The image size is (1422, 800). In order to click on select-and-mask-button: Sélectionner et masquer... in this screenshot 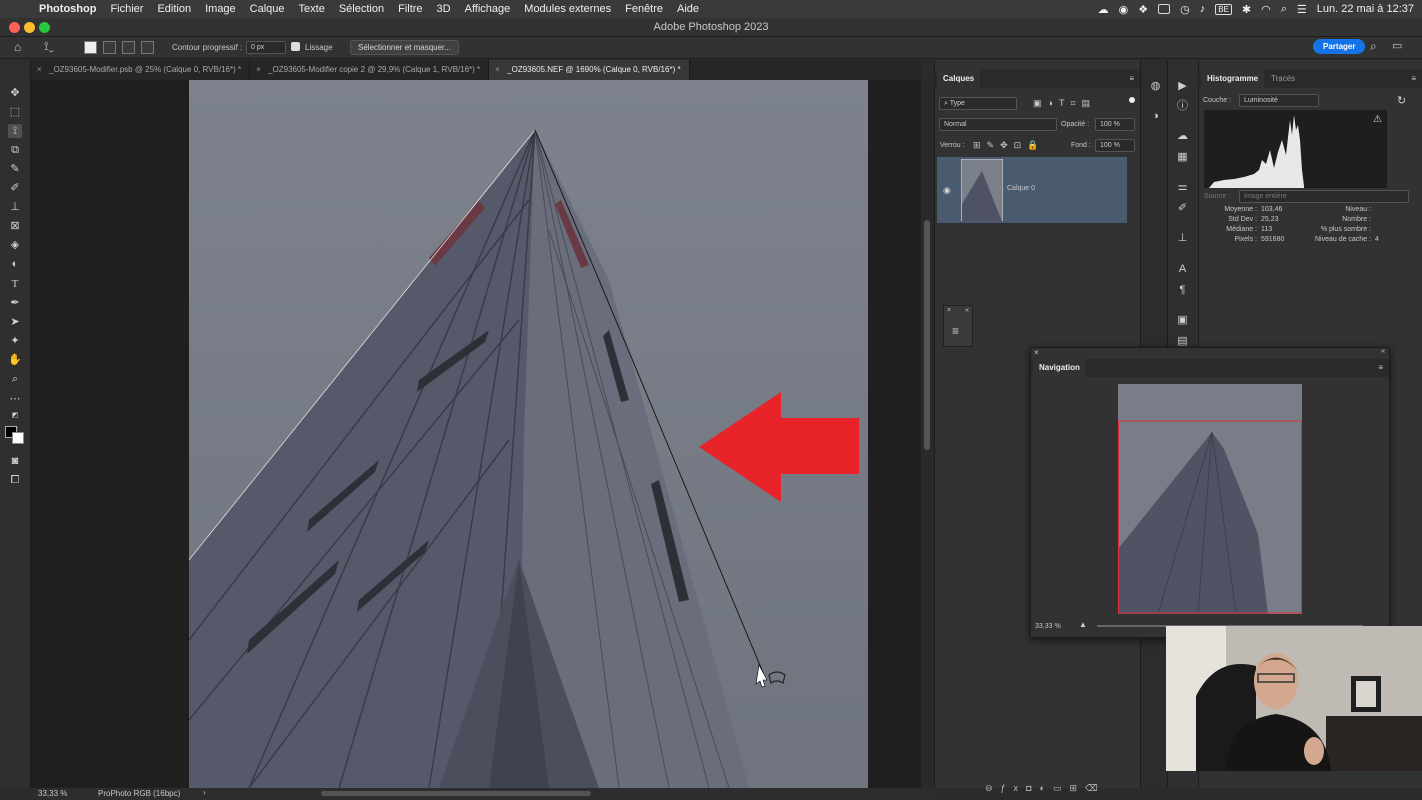, I will do `click(404, 47)`.